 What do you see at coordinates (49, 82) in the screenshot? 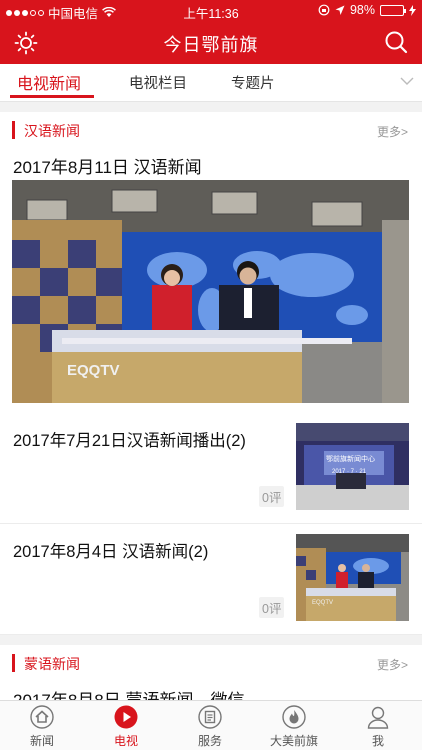
I see `tab-tv-news: 电视新闻` at bounding box center [49, 82].